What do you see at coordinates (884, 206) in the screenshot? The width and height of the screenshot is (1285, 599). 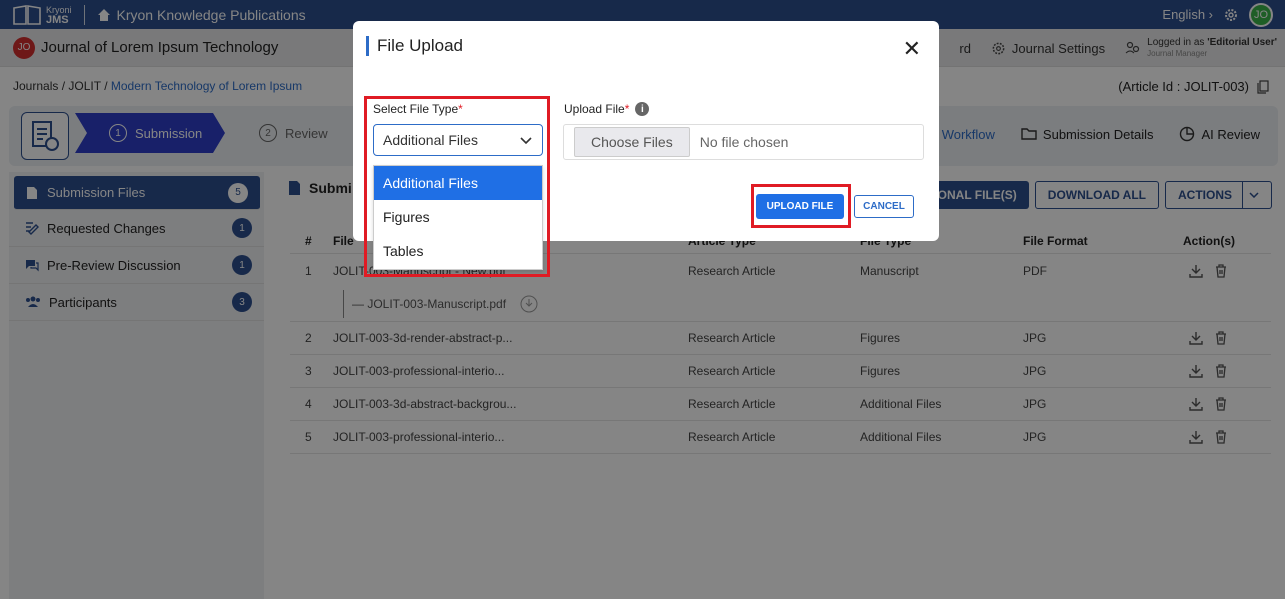 I see `cancel-button: CANCEL` at bounding box center [884, 206].